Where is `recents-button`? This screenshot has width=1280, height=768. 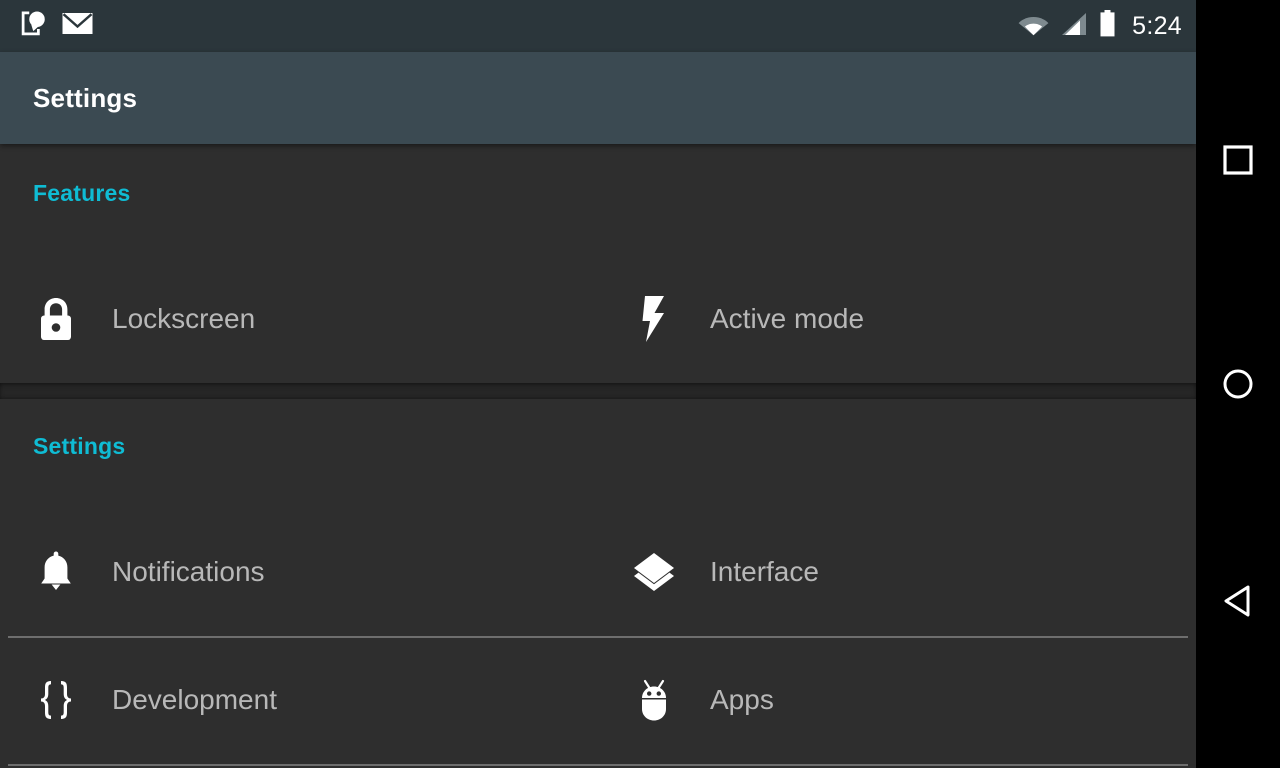
recents-button is located at coordinates (1238, 162).